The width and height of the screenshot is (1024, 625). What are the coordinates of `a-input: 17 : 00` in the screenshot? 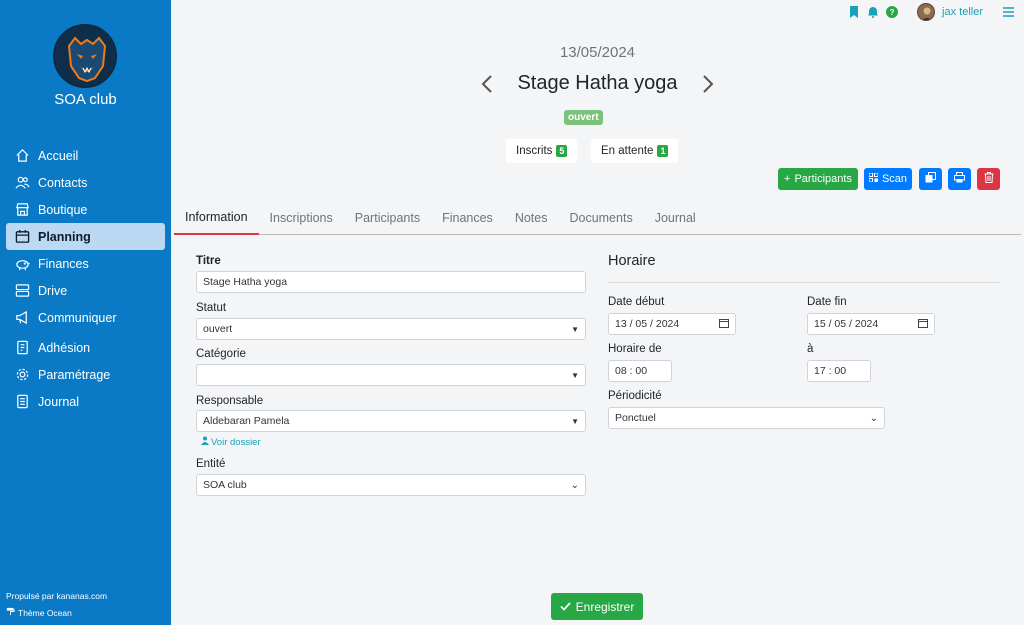 It's located at (839, 371).